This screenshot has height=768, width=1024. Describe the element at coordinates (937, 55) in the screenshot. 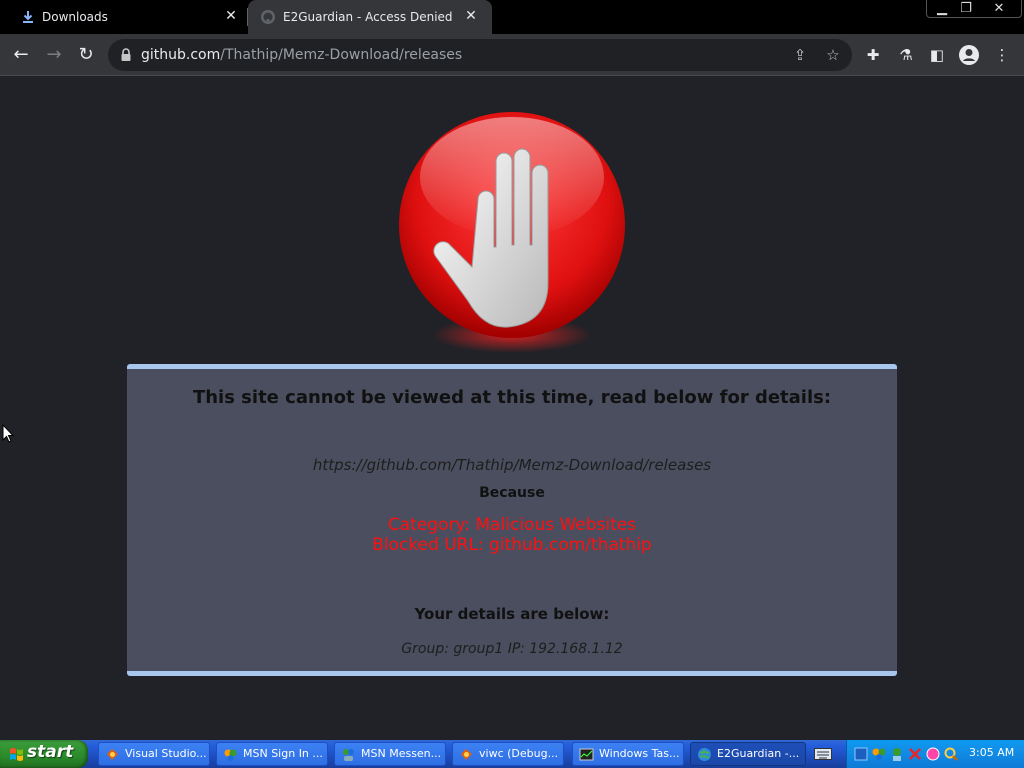

I see `side-panel-icon: ◧` at that location.